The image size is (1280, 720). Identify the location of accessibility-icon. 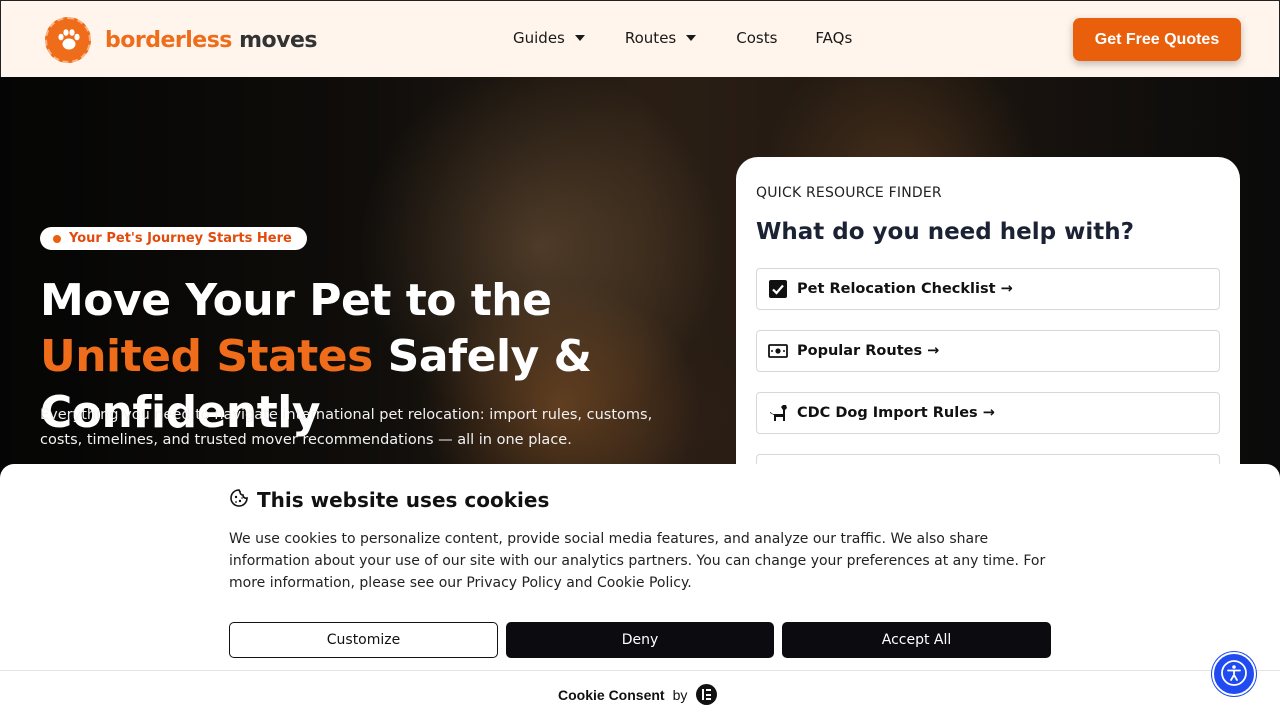
(1234, 674).